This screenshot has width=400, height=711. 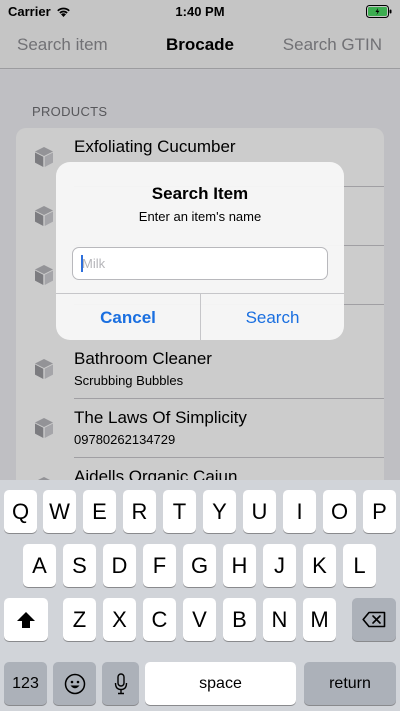 What do you see at coordinates (82, 263) in the screenshot?
I see `text-cursor` at bounding box center [82, 263].